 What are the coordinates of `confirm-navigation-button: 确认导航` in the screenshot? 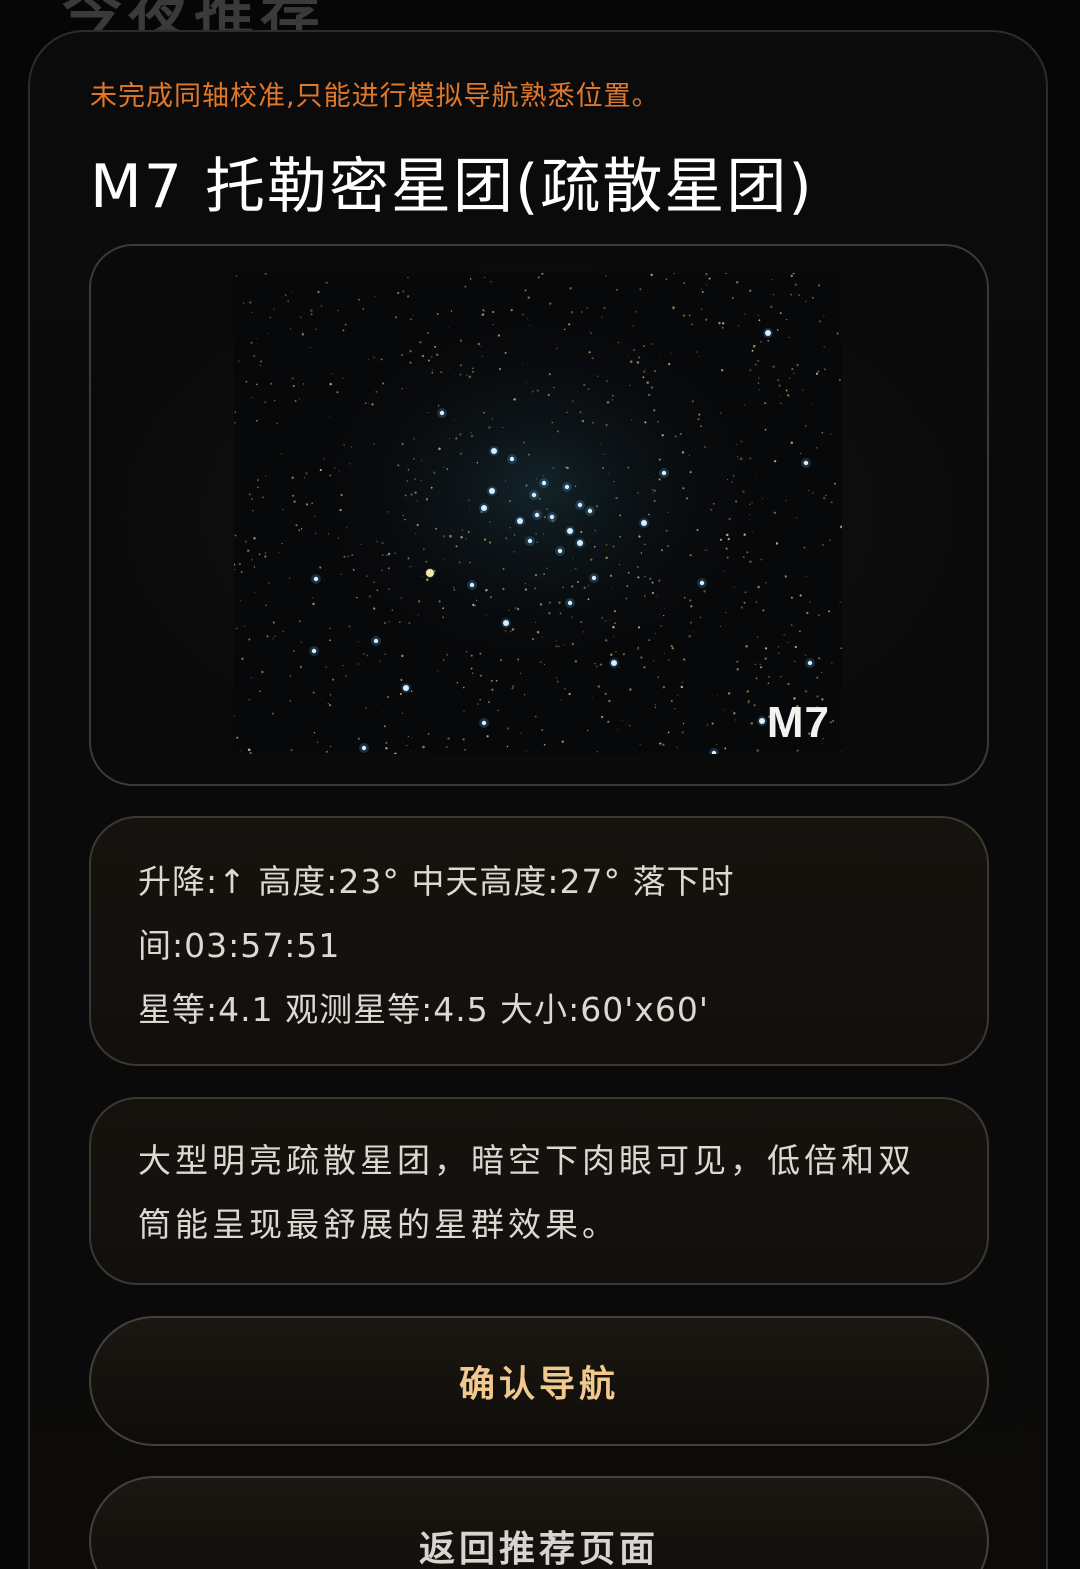 It's located at (539, 1381).